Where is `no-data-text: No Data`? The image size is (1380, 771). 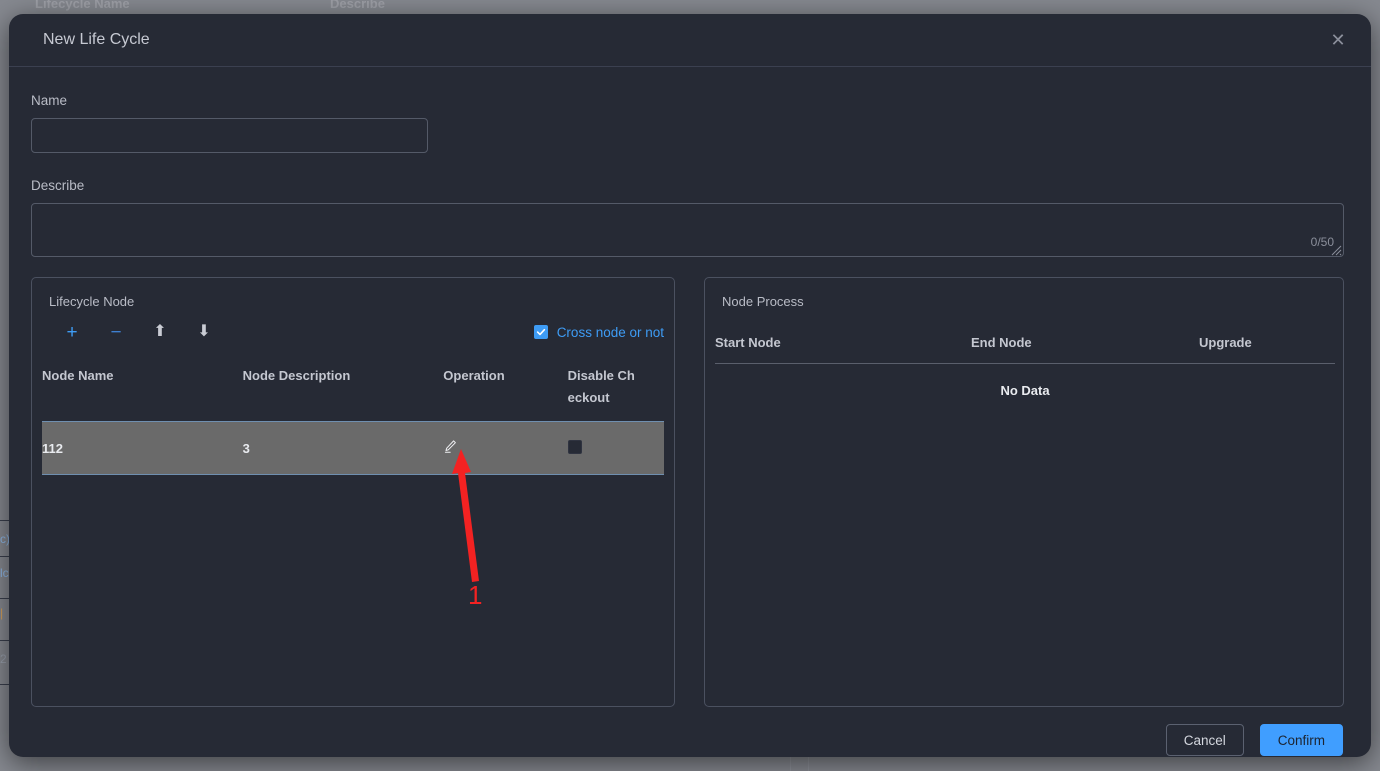
no-data-text: No Data is located at coordinates (1025, 390).